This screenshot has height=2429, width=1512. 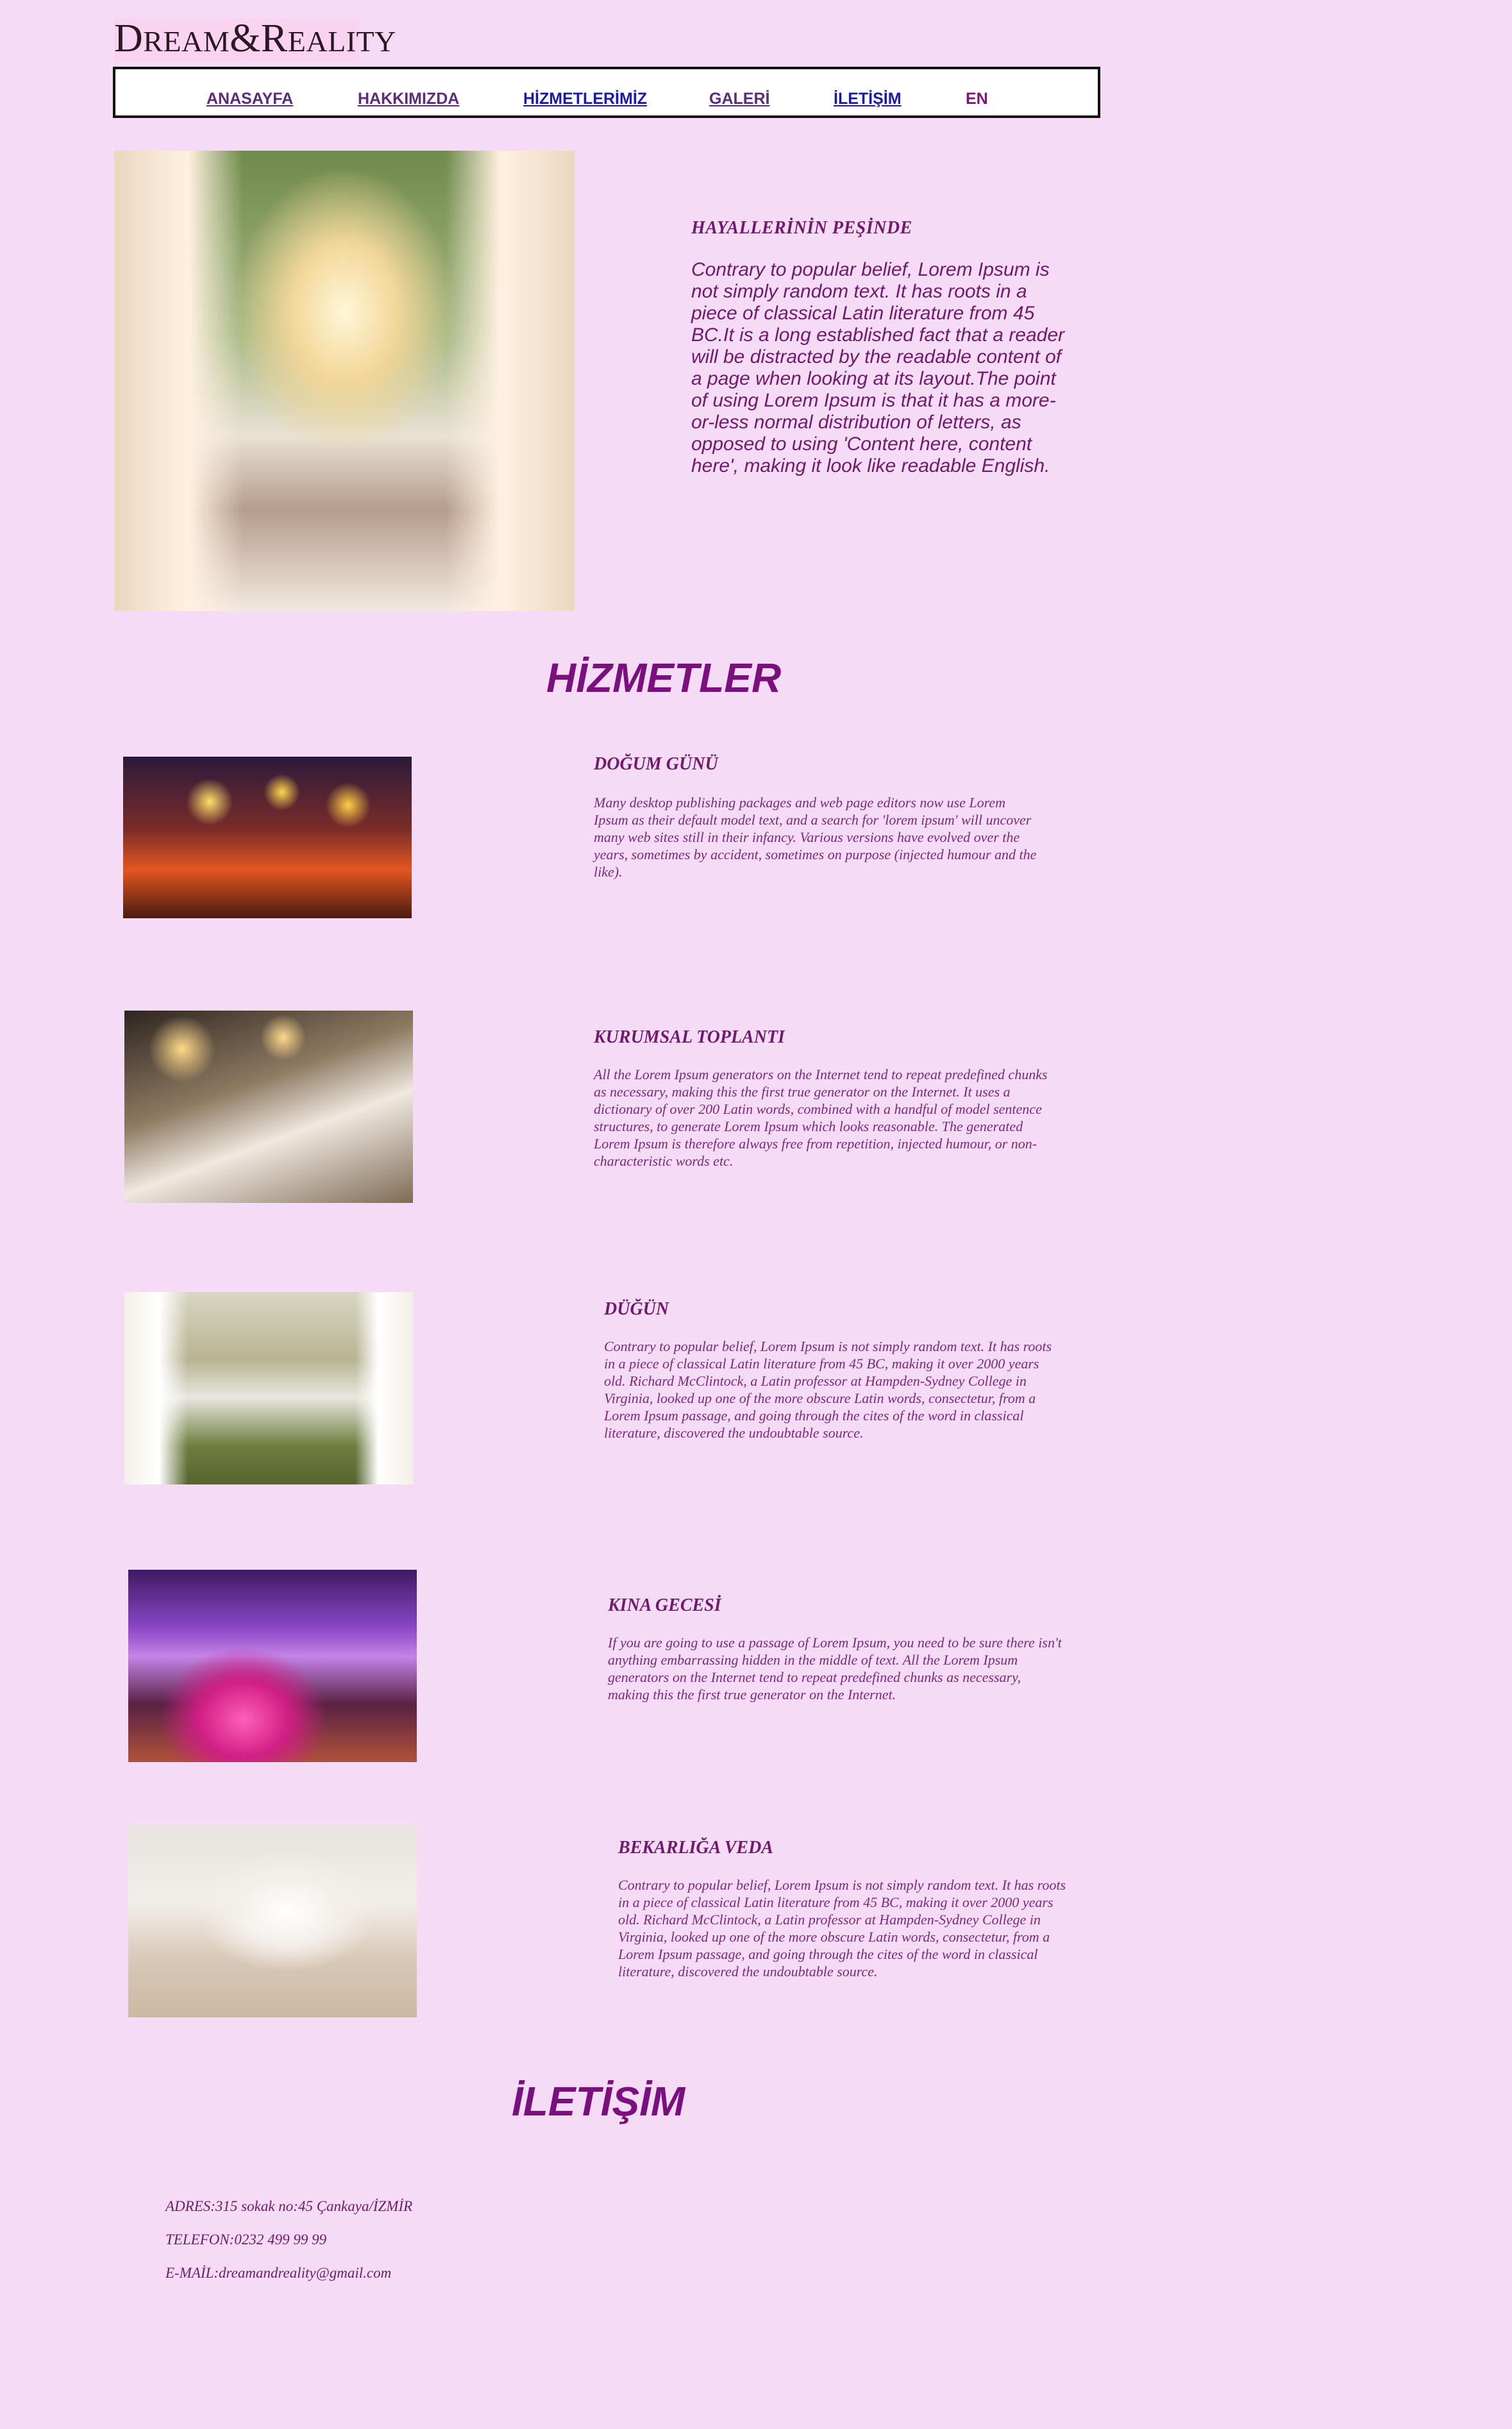 I want to click on hero-image, so click(x=344, y=381).